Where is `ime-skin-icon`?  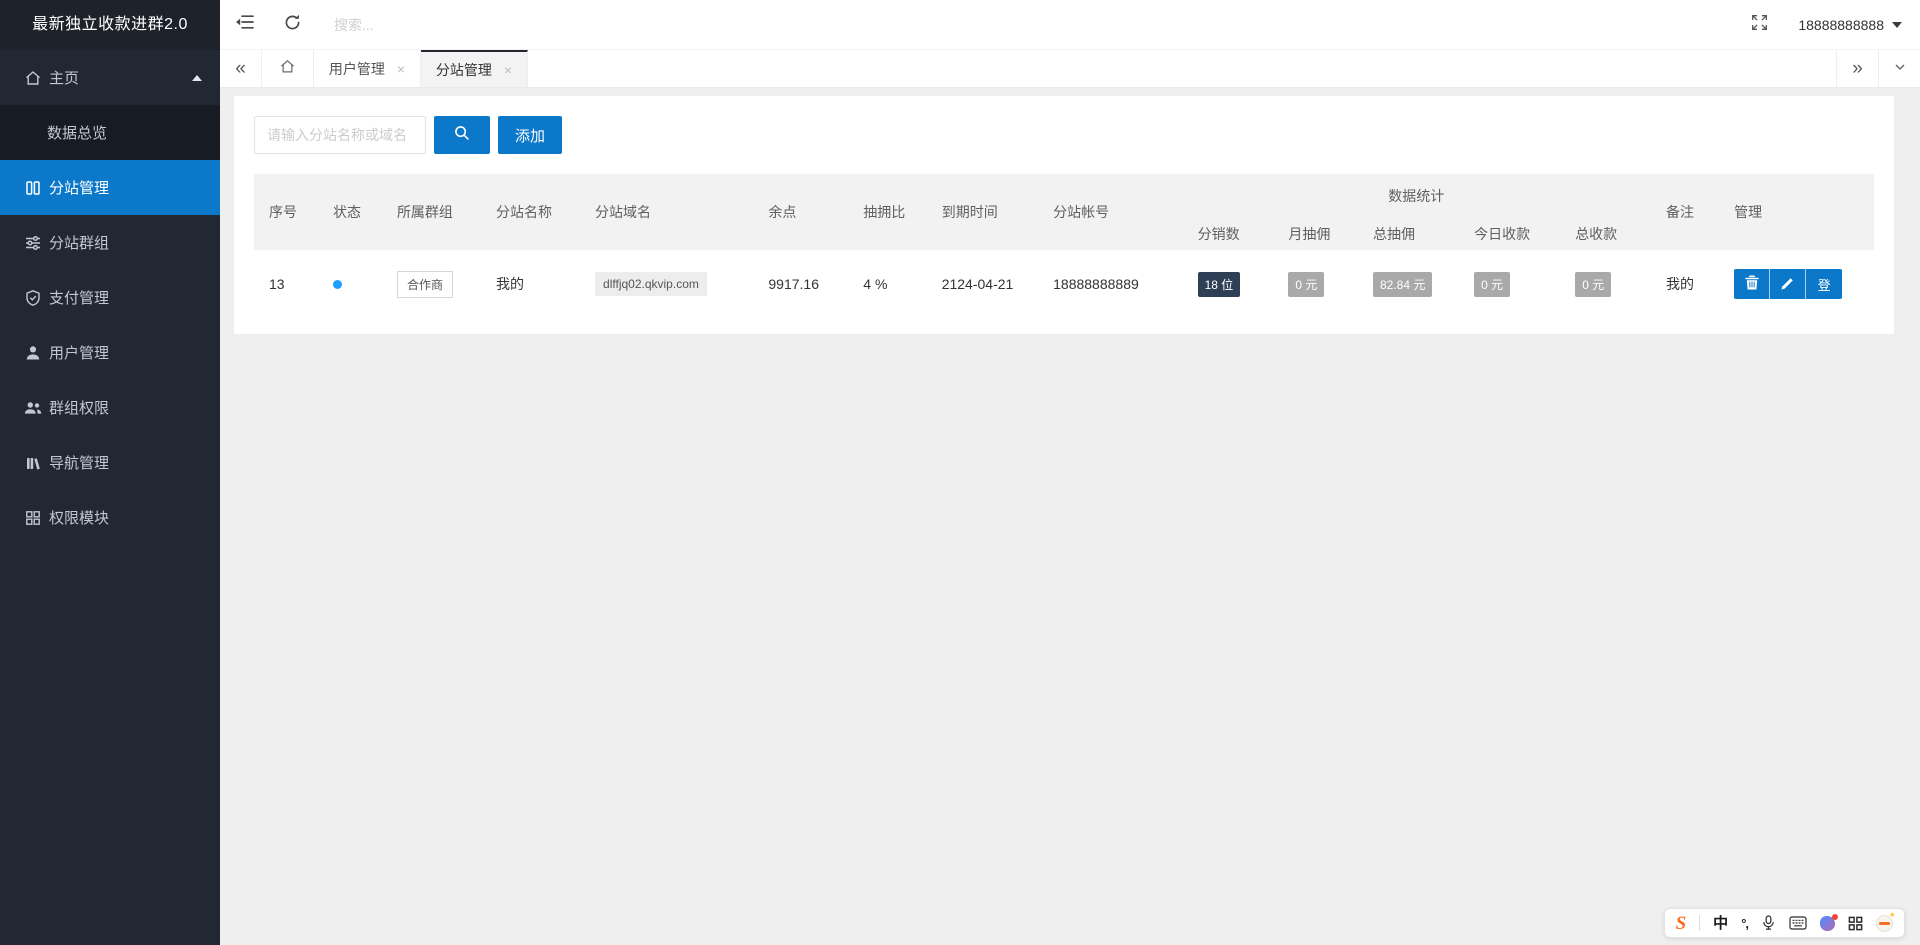 ime-skin-icon is located at coordinates (1829, 922).